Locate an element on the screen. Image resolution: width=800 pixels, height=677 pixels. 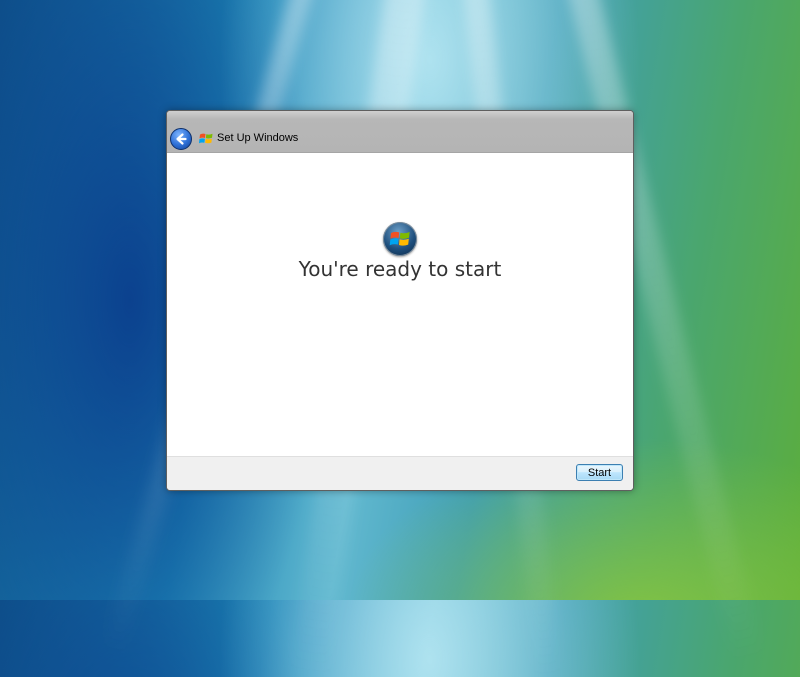
start-button: Start is located at coordinates (599, 472).